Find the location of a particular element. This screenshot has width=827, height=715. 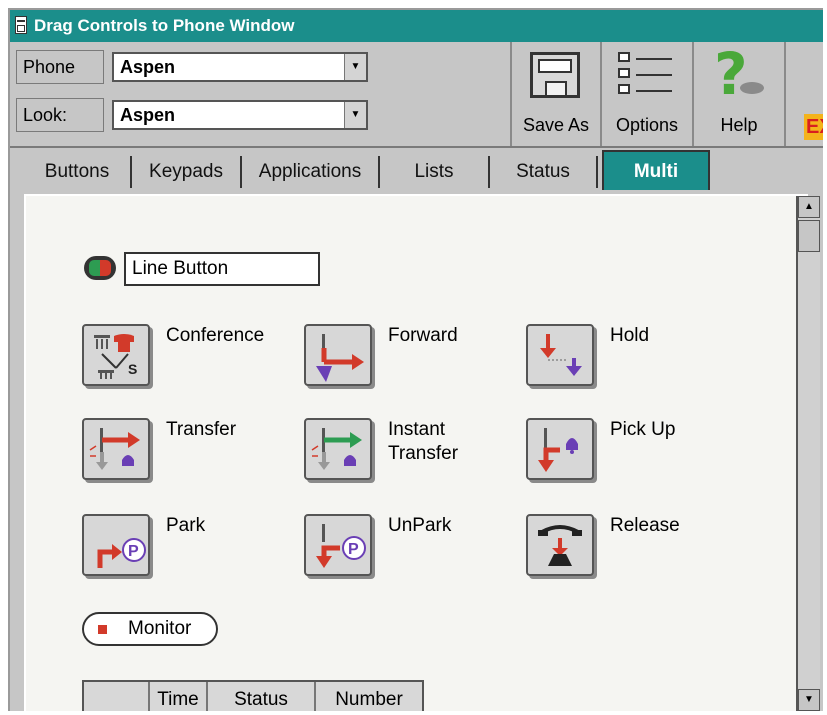

hold-control: Hold is located at coordinates (636, 364).